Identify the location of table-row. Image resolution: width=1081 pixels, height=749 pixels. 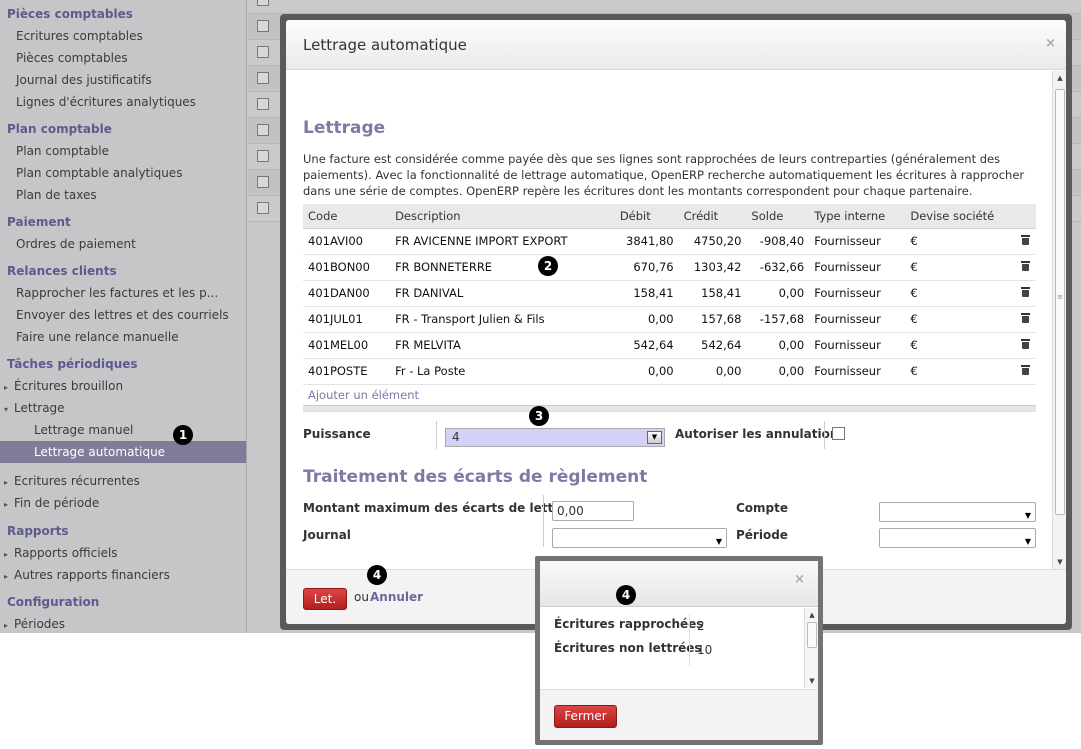
(664, 7).